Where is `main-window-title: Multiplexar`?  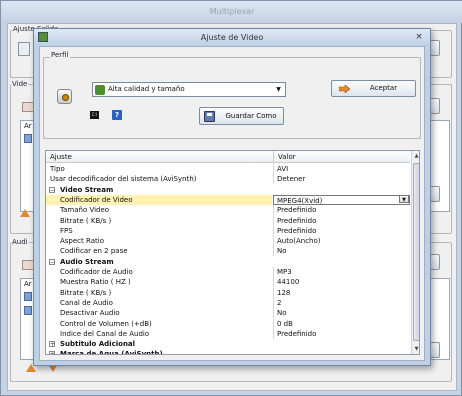 main-window-title: Multiplexar is located at coordinates (232, 11).